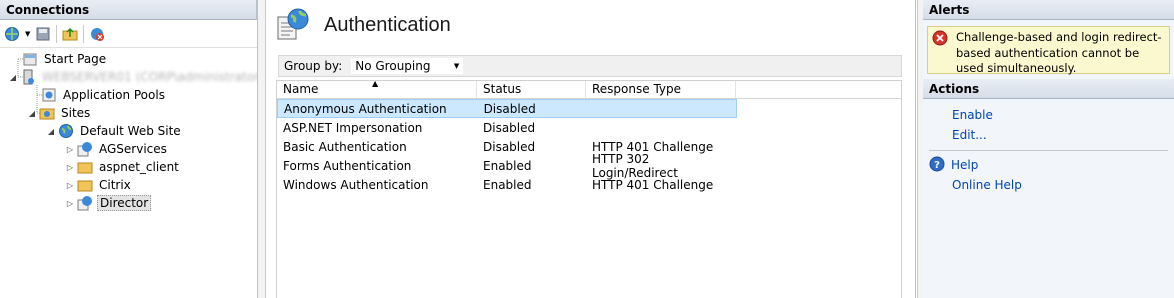 This screenshot has height=298, width=1174. What do you see at coordinates (356, 184) in the screenshot?
I see `cell-name: Windows Authentication` at bounding box center [356, 184].